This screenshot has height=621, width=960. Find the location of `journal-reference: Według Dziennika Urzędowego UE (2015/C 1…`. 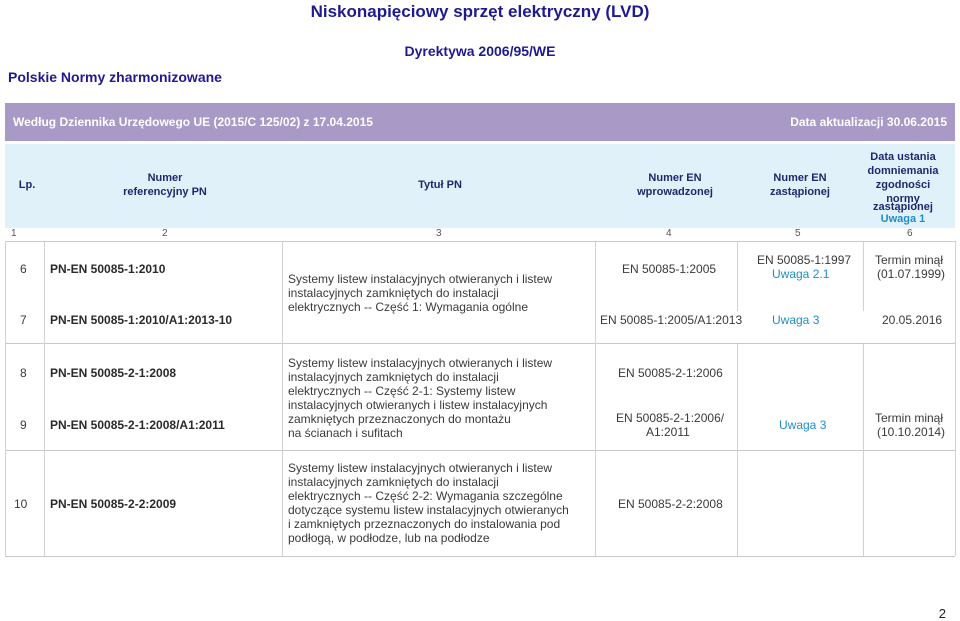

journal-reference: Według Dziennika Urzędowego UE (2015/C 1… is located at coordinates (193, 122).